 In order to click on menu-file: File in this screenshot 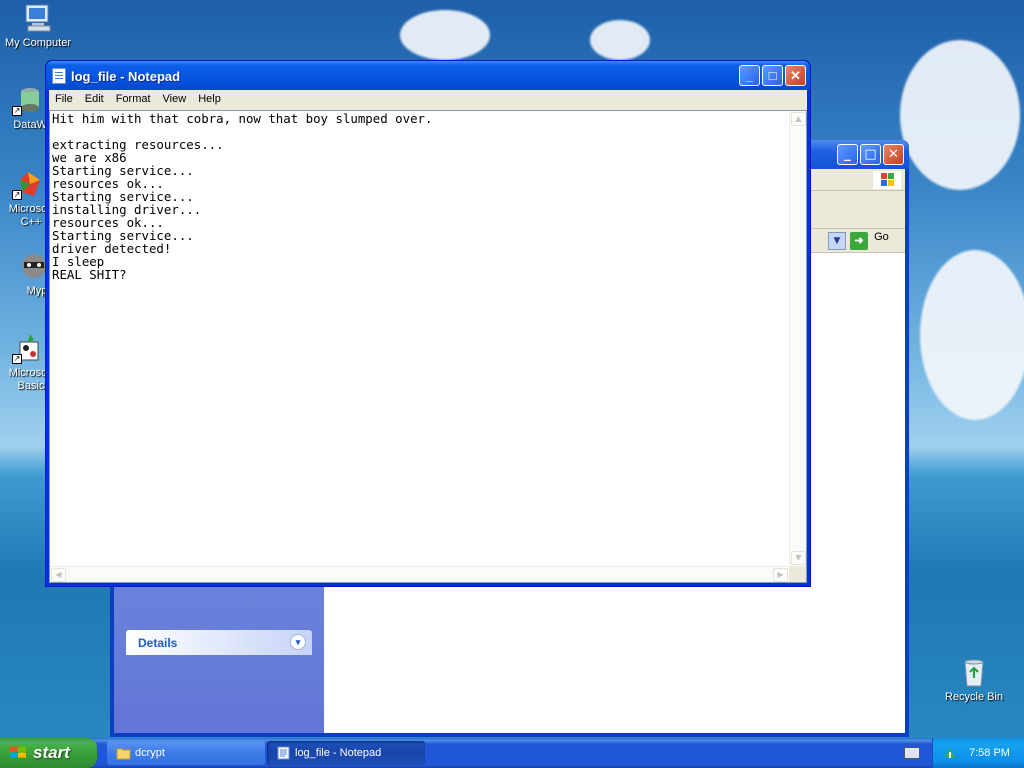, I will do `click(64, 97)`.